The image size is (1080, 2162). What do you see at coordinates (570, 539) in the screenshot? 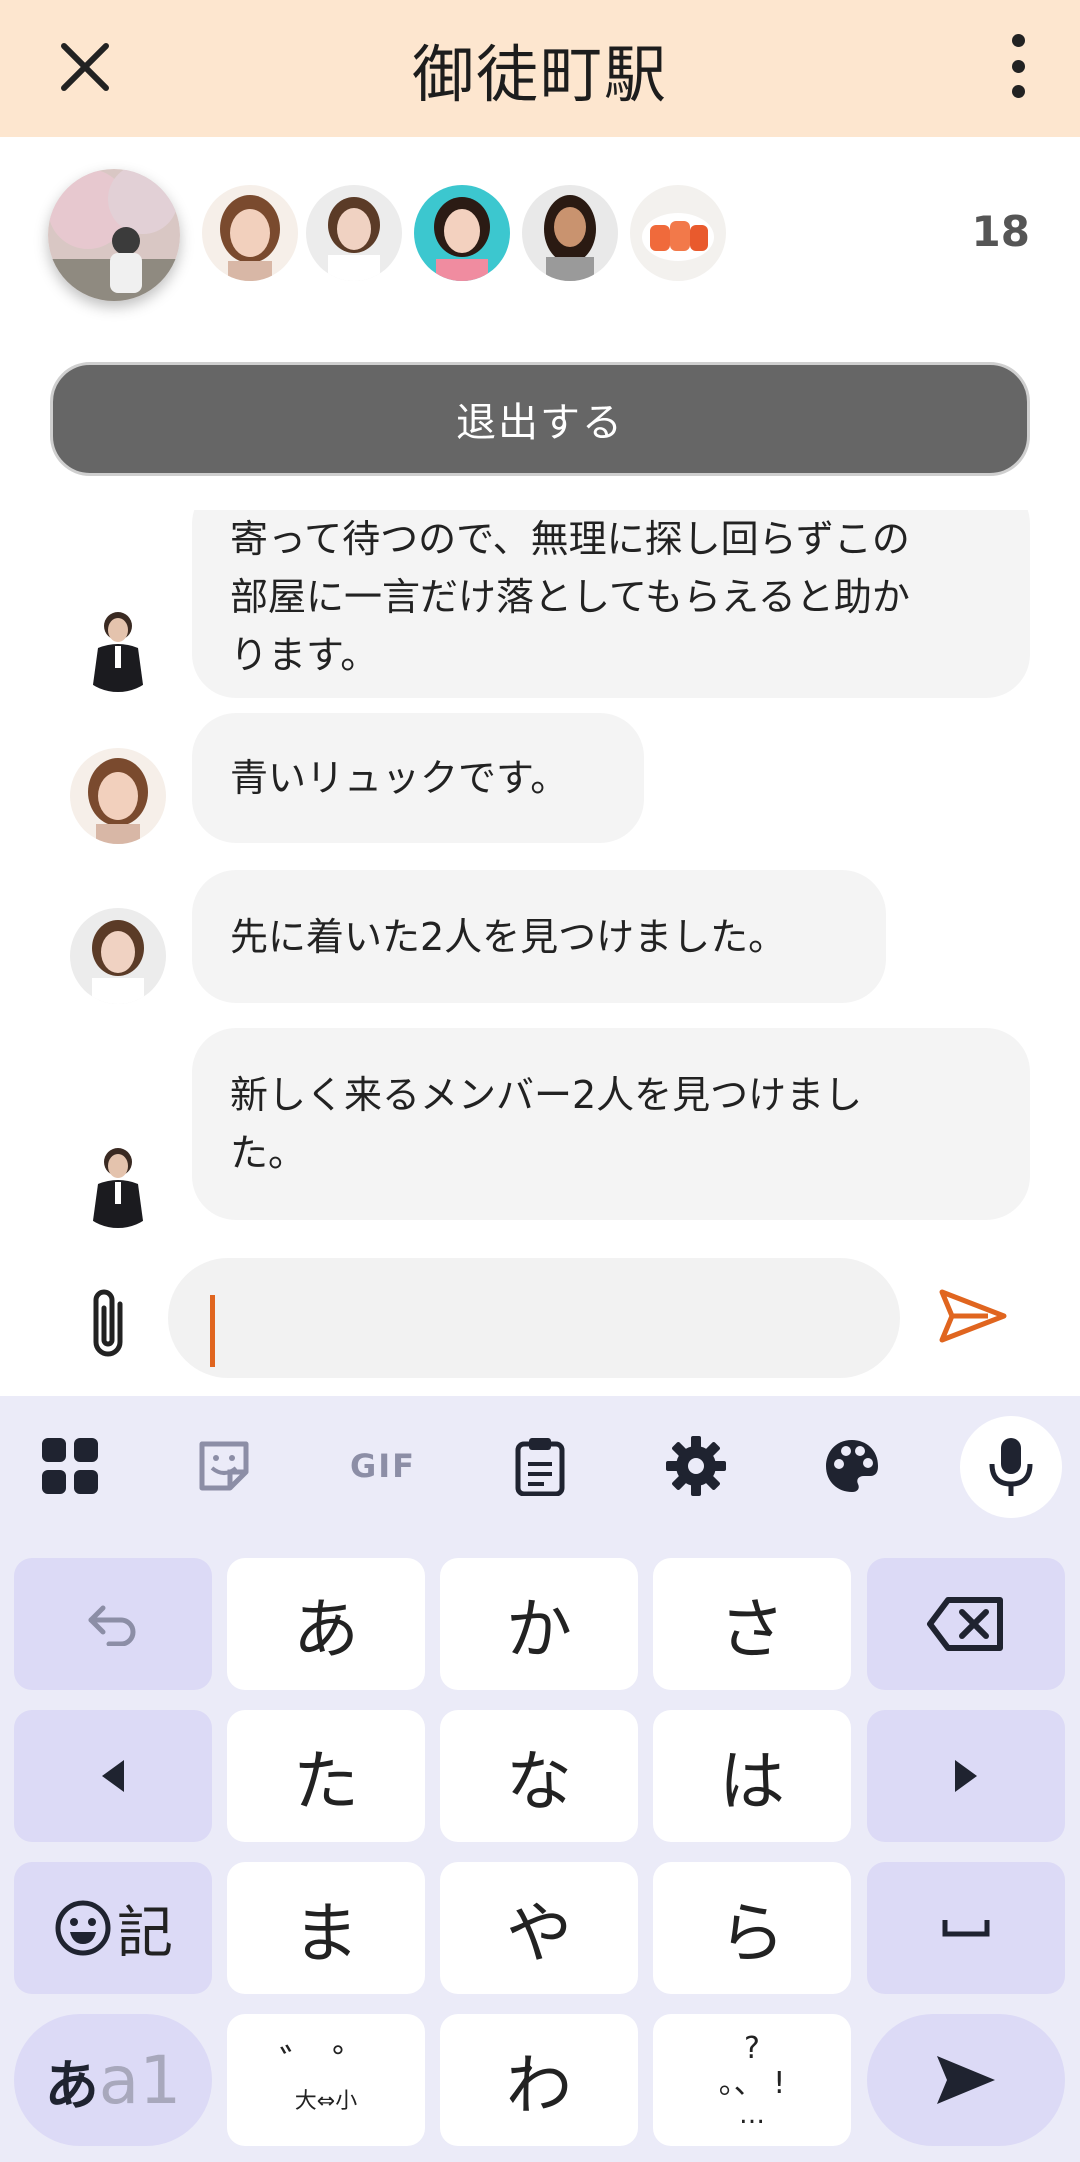
I see `message-line: 寄って待つので、無理に探し回らずこの` at bounding box center [570, 539].